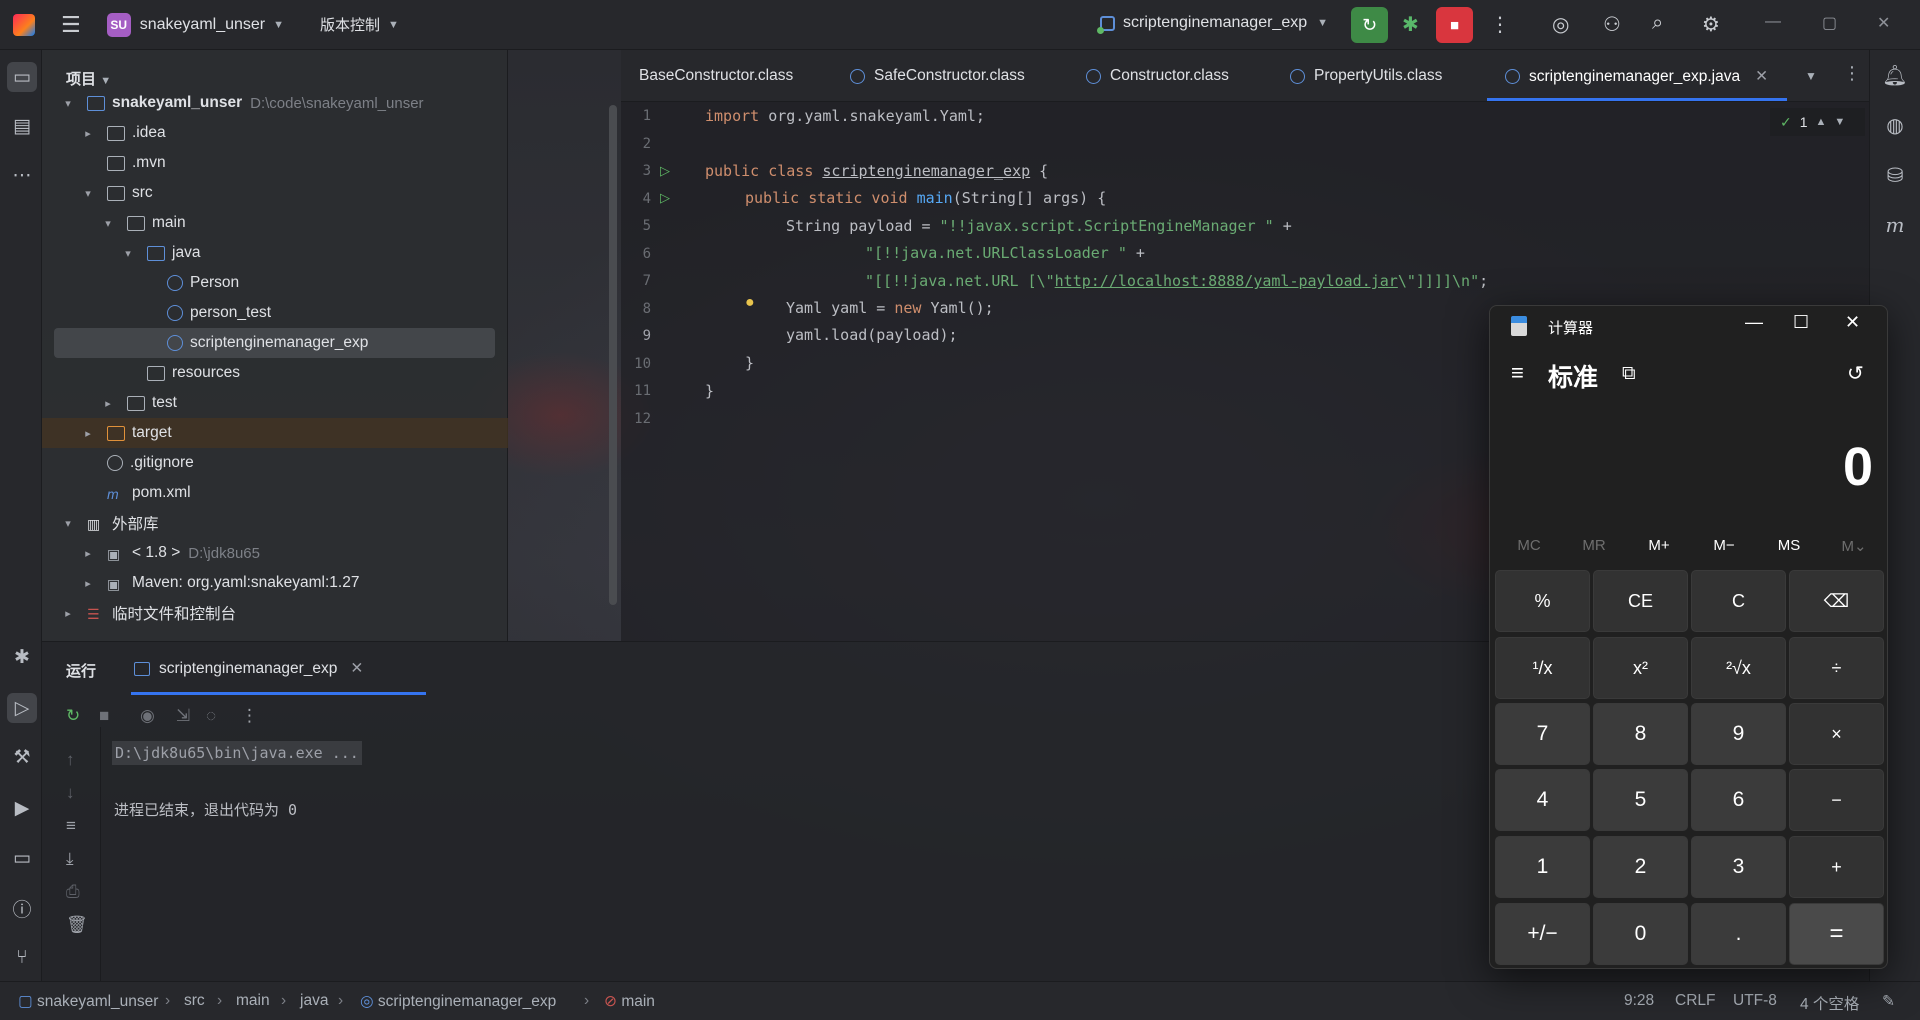 Image resolution: width=1920 pixels, height=1020 pixels. Describe the element at coordinates (1659, 545) in the screenshot. I see `memory-button: M+` at that location.